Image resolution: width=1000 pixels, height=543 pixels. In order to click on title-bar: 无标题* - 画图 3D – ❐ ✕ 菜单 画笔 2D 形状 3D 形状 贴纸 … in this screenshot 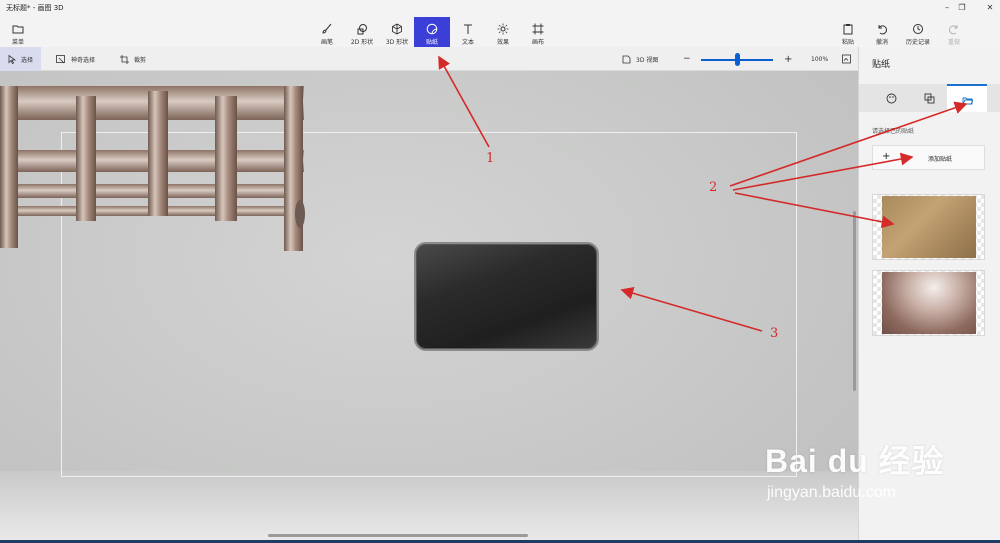, I will do `click(500, 23)`.